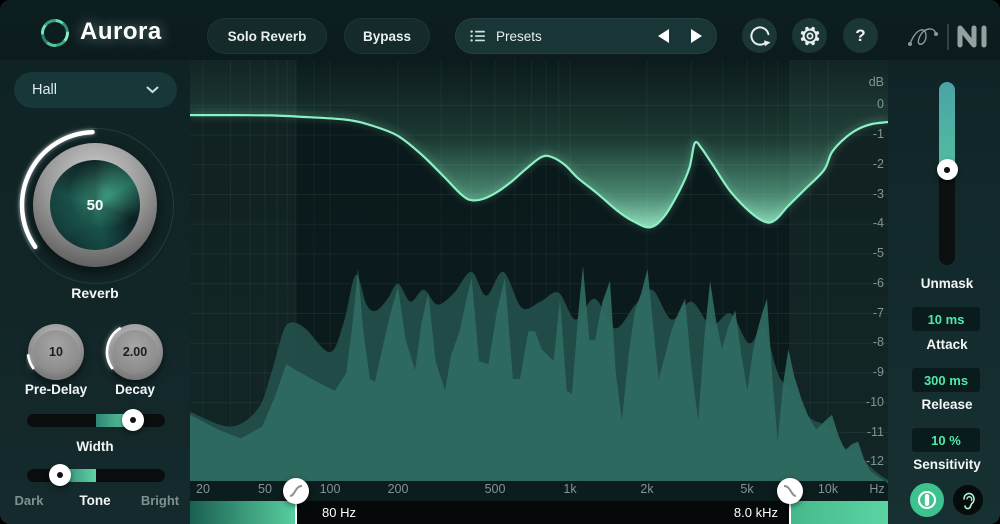 The height and width of the screenshot is (524, 1000). Describe the element at coordinates (44, 90) in the screenshot. I see `room-type-value: Hall` at that location.